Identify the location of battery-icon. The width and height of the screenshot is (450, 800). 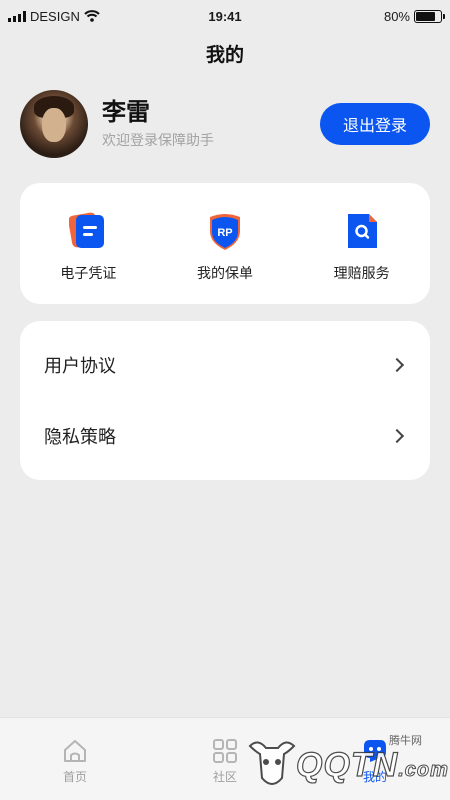
(429, 16).